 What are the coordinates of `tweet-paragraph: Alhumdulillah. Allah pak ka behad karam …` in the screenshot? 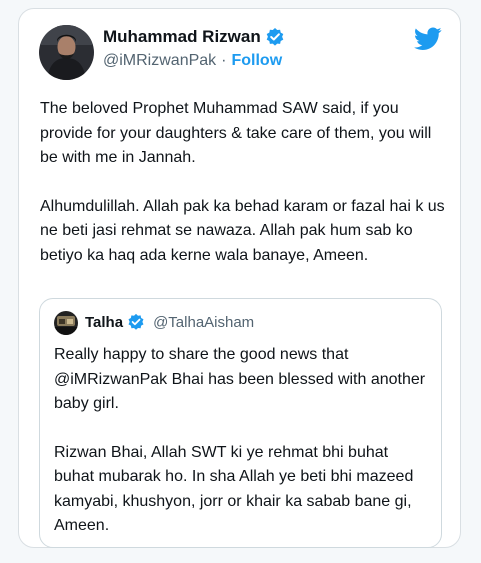 It's located at (242, 230).